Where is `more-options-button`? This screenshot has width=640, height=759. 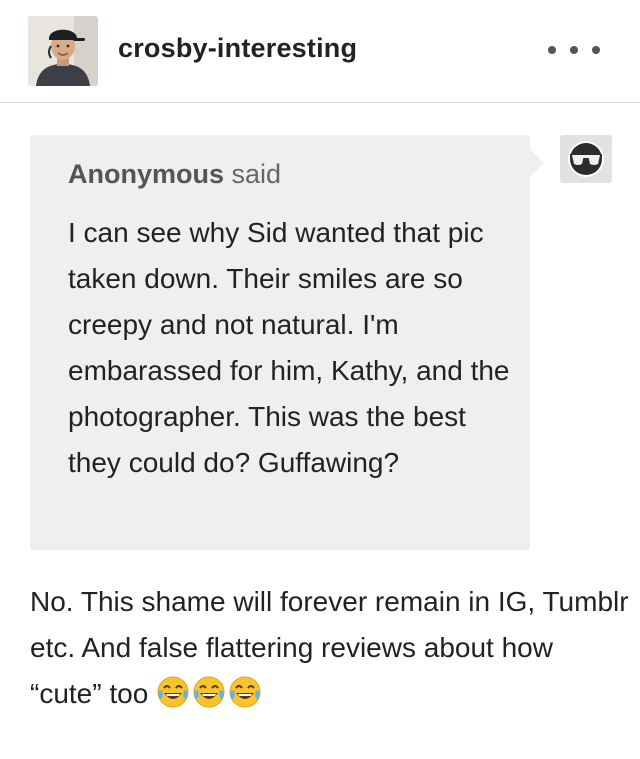
more-options-button is located at coordinates (574, 50).